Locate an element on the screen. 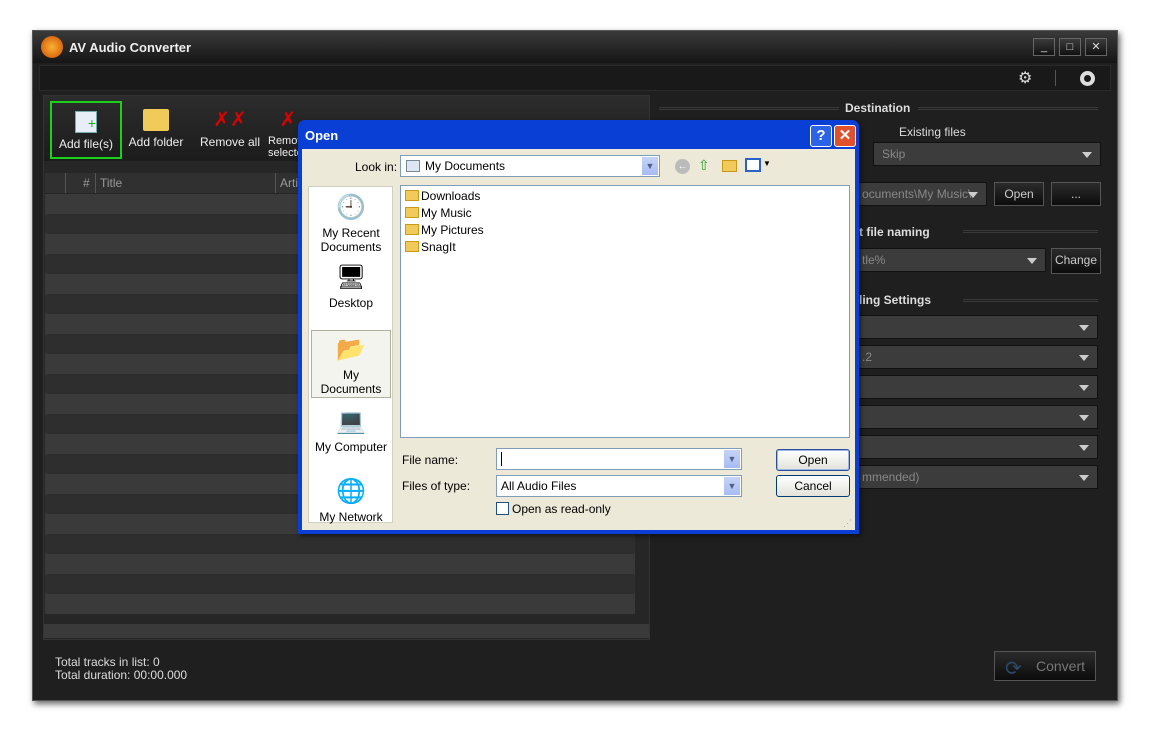  column-number: # is located at coordinates (86, 183).